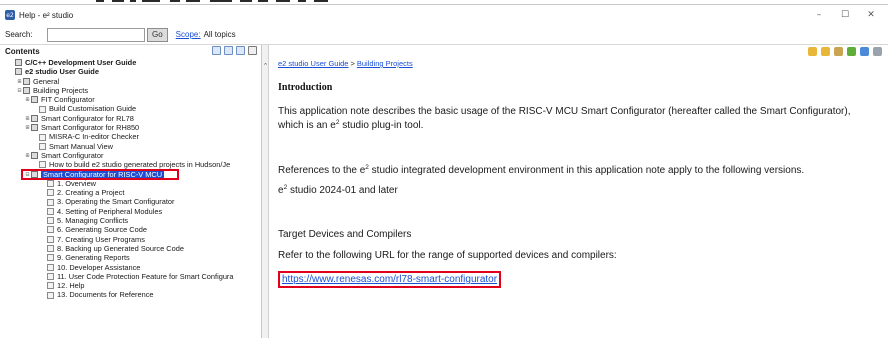 The image size is (888, 338). Describe the element at coordinates (130, 220) in the screenshot. I see `toc-item: 5. Managing Conflicts` at that location.